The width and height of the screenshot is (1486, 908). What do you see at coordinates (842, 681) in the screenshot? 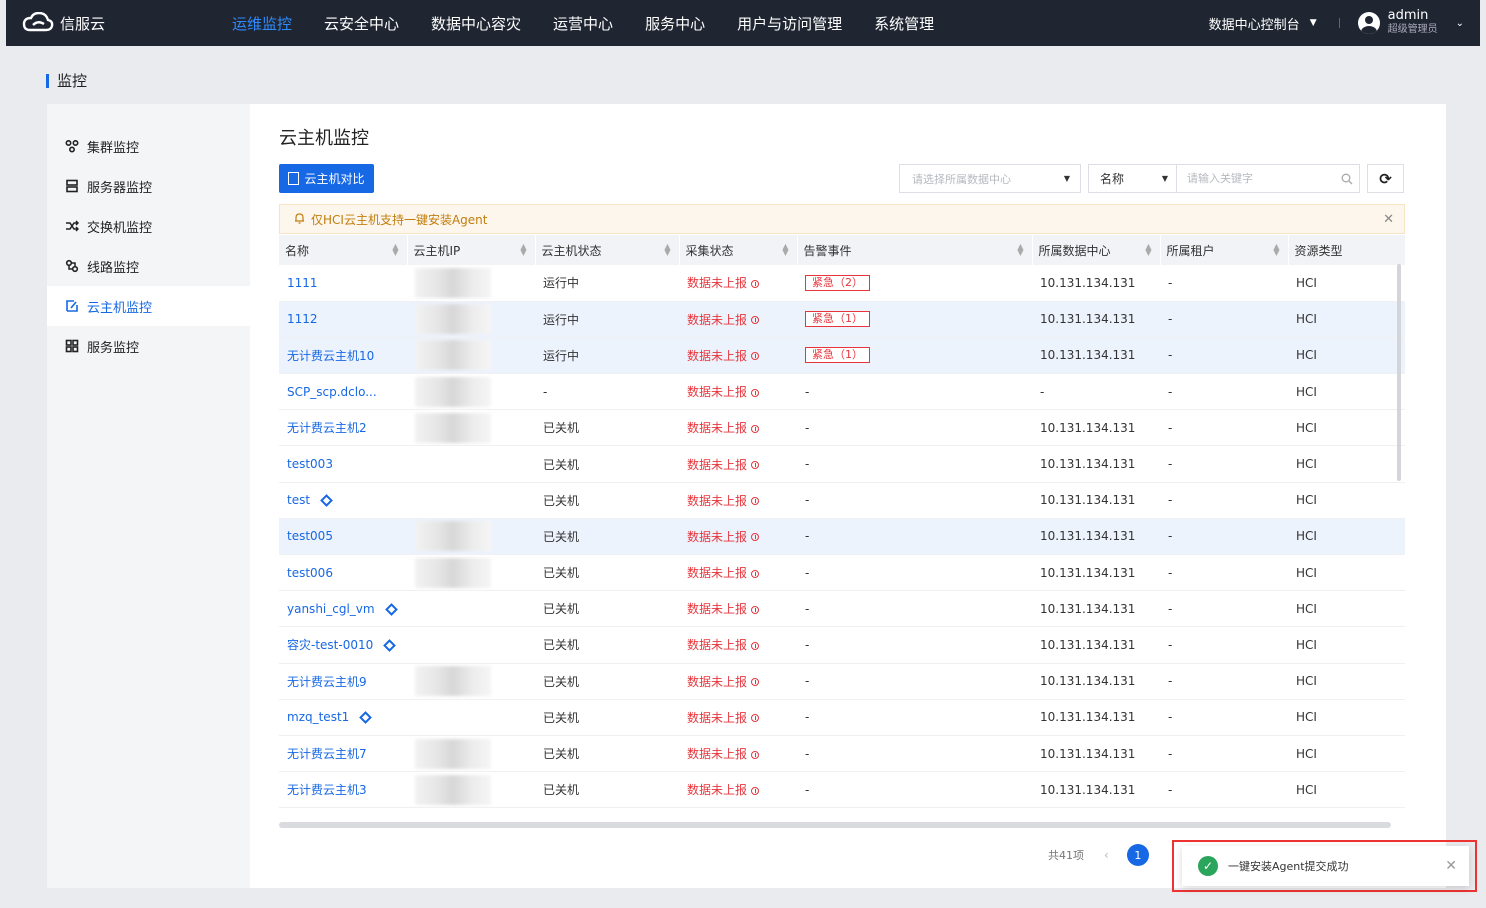
I see `table-row: 无计费云主机9 已关机 数据未上报 -10.131.134.131- HCI` at bounding box center [842, 681].